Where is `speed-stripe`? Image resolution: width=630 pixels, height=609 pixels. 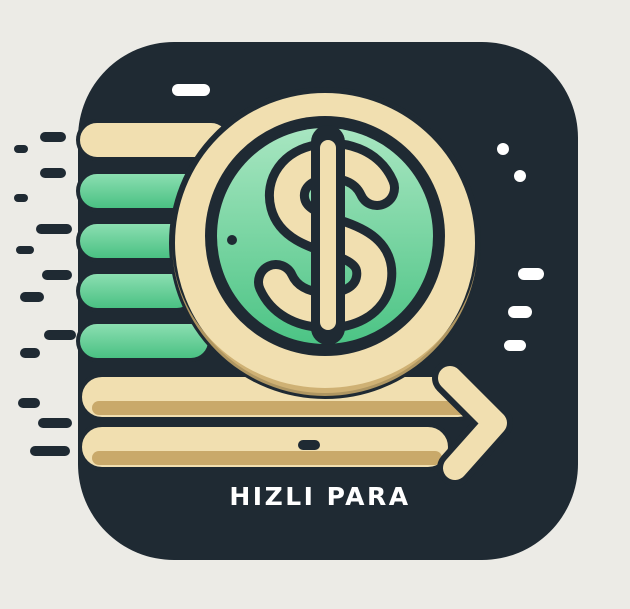 speed-stripe is located at coordinates (144, 341).